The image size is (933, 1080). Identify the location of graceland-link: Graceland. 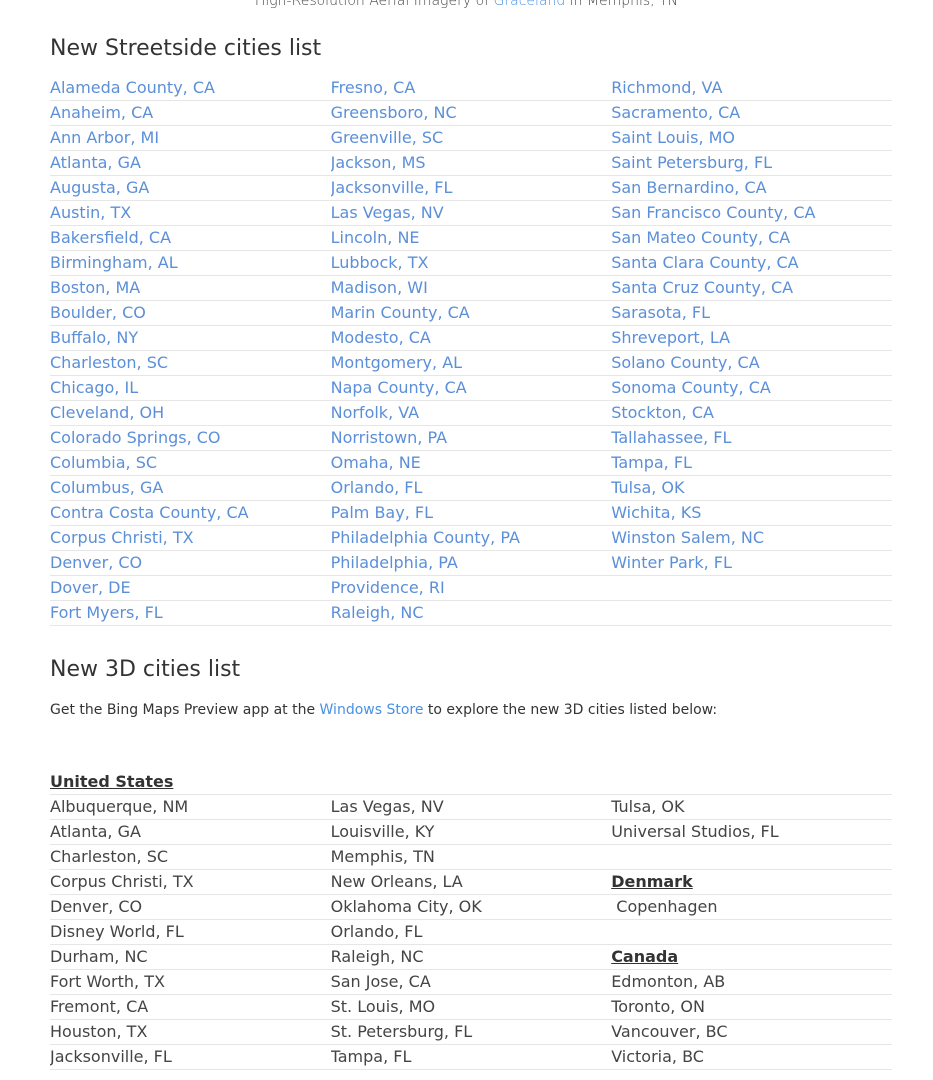
(530, 4).